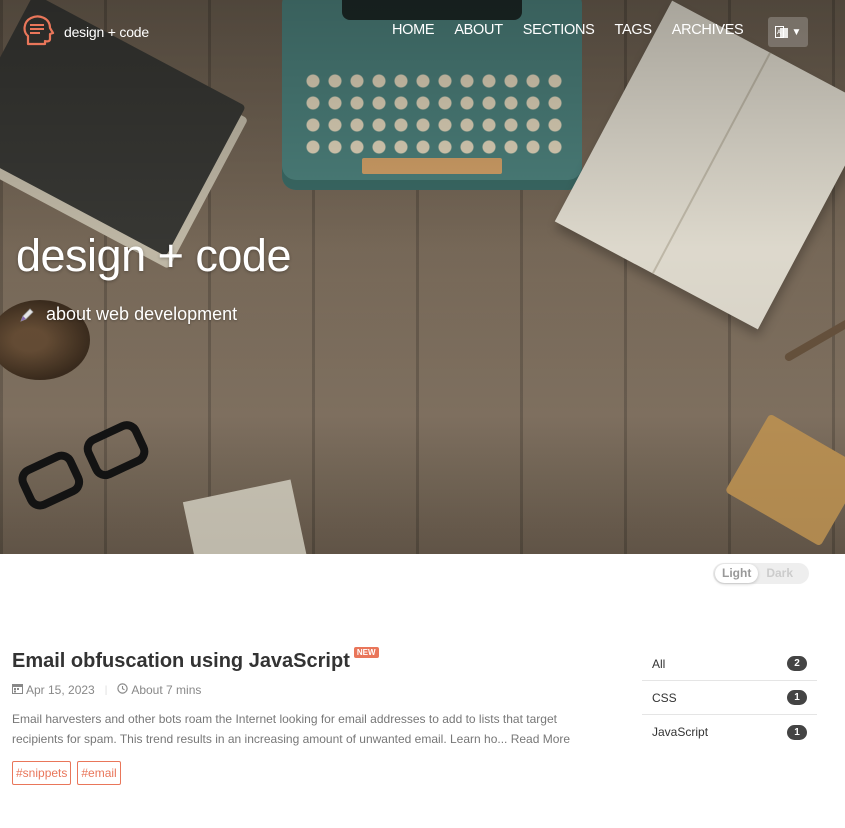 This screenshot has height=828, width=845. Describe the element at coordinates (814, 339) in the screenshot. I see `stick-image` at that location.